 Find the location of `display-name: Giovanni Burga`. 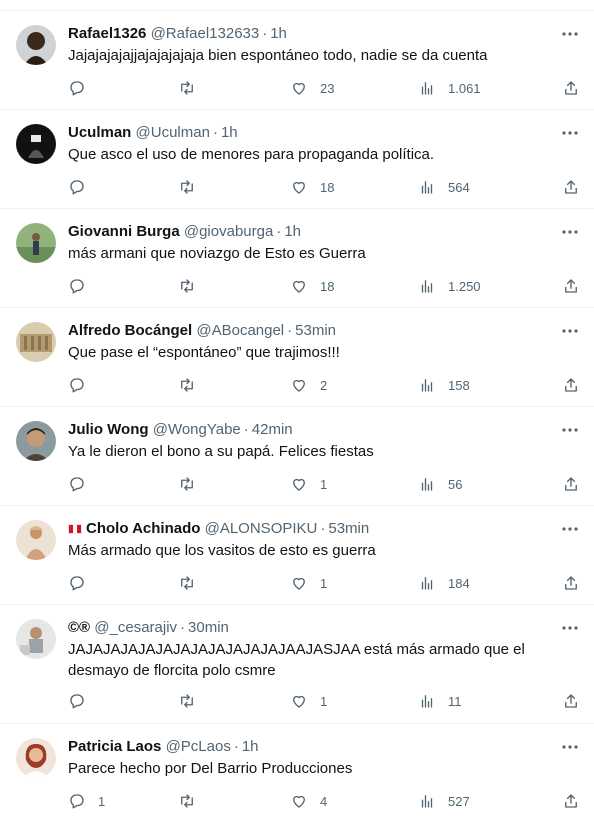

display-name: Giovanni Burga is located at coordinates (124, 231).